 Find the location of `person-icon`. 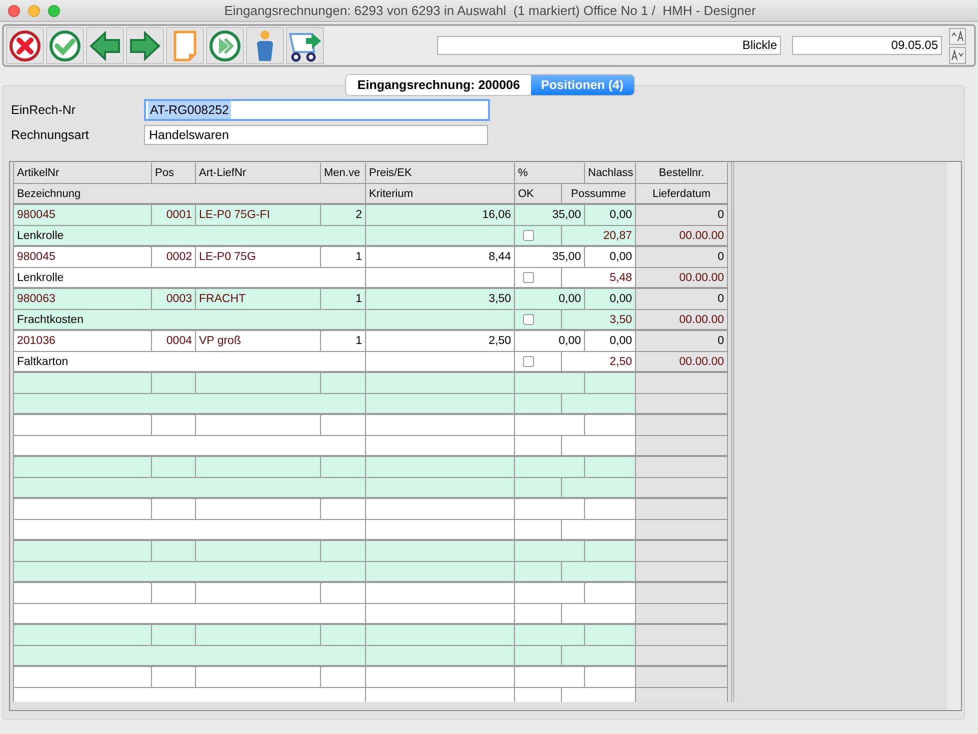

person-icon is located at coordinates (265, 46).